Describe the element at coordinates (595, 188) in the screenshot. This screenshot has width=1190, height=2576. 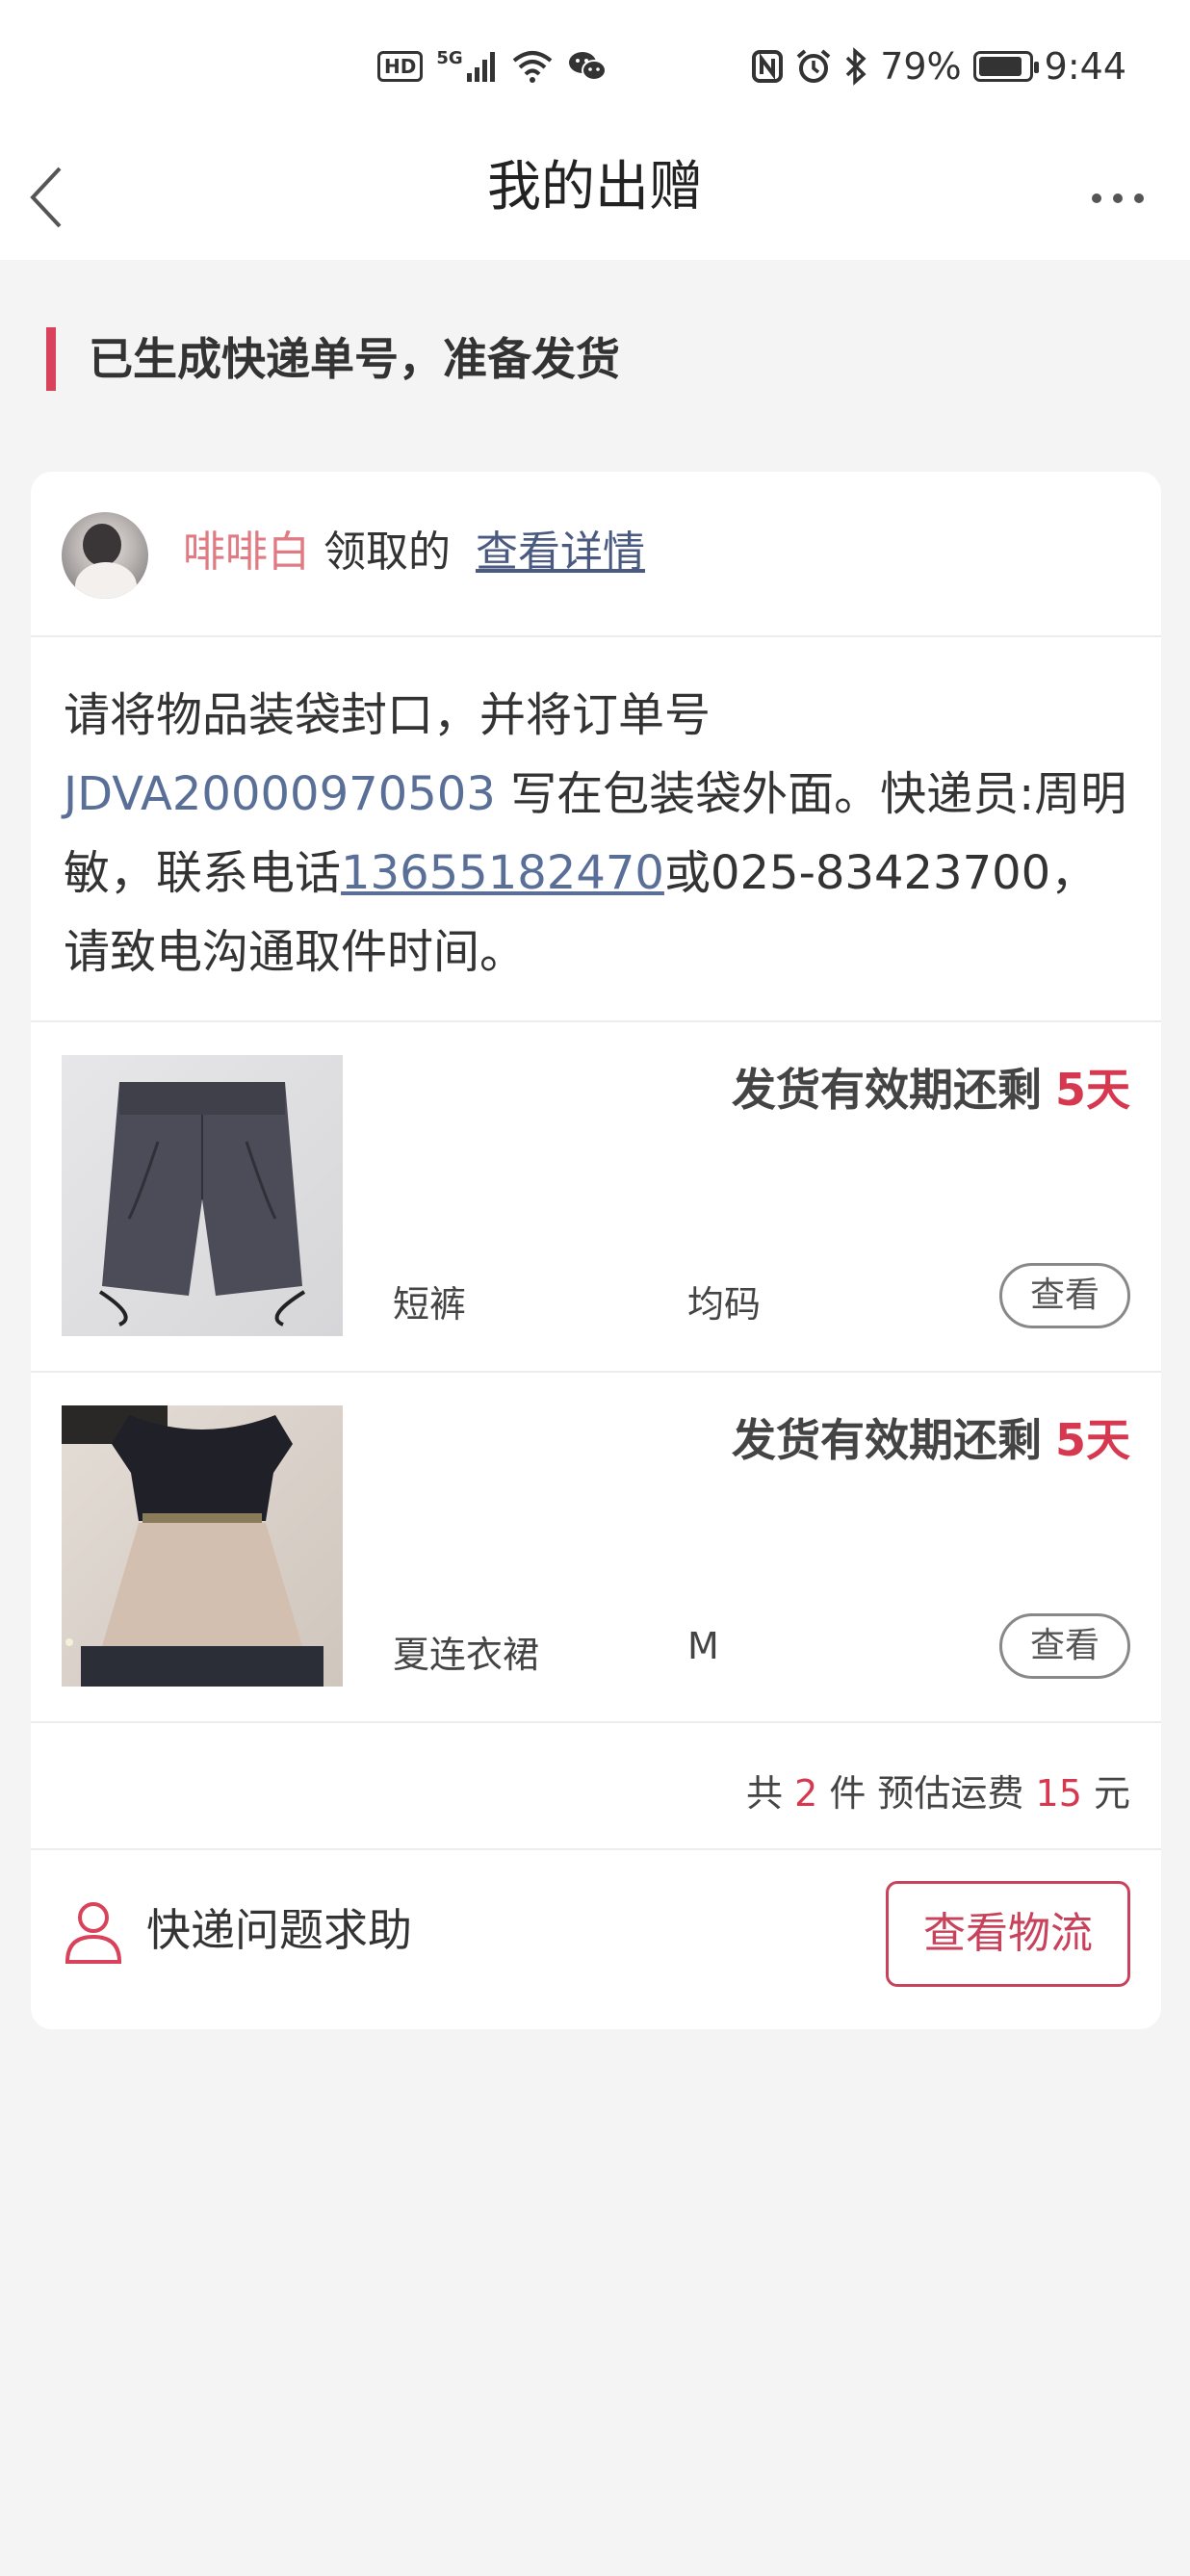
I see `page-title: 我的出赠` at that location.